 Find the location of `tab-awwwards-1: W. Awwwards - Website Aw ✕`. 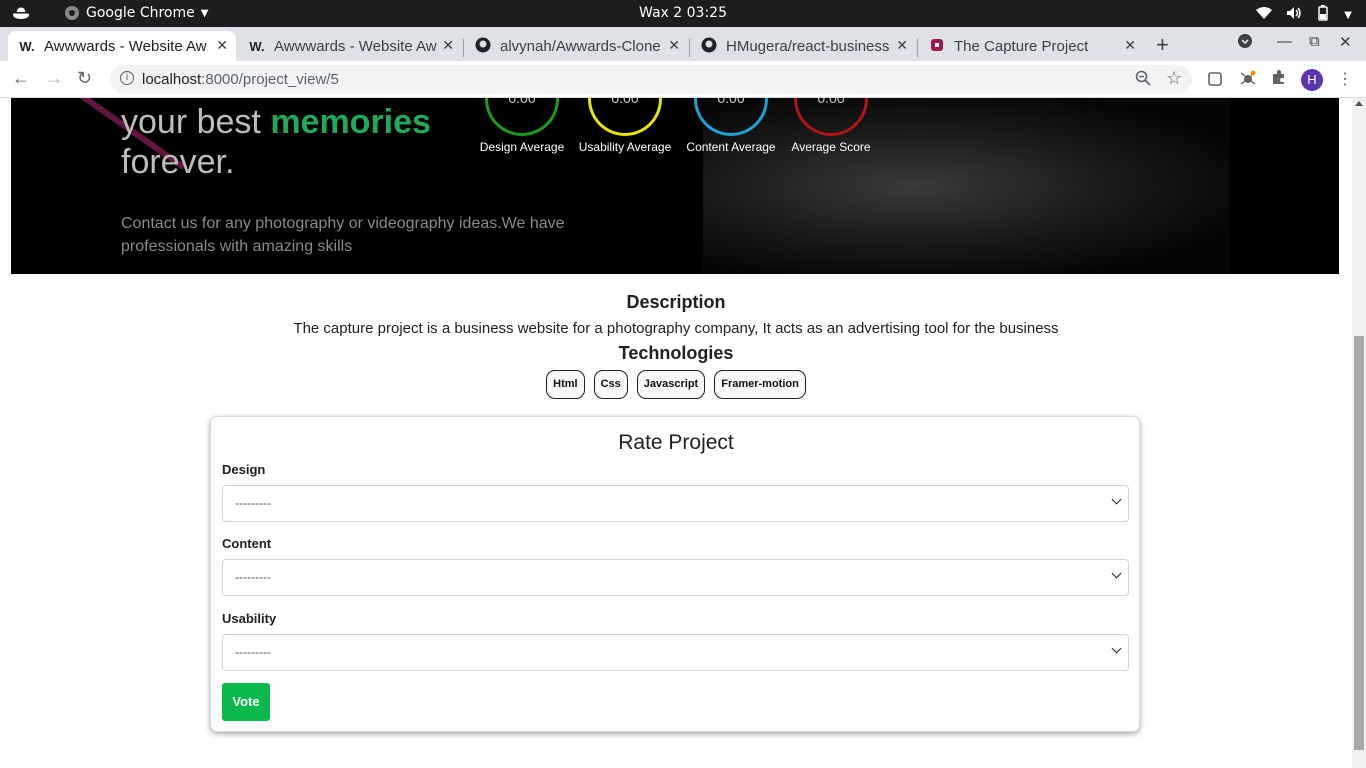

tab-awwwards-1: W. Awwwards - Website Aw ✕ is located at coordinates (122, 46).